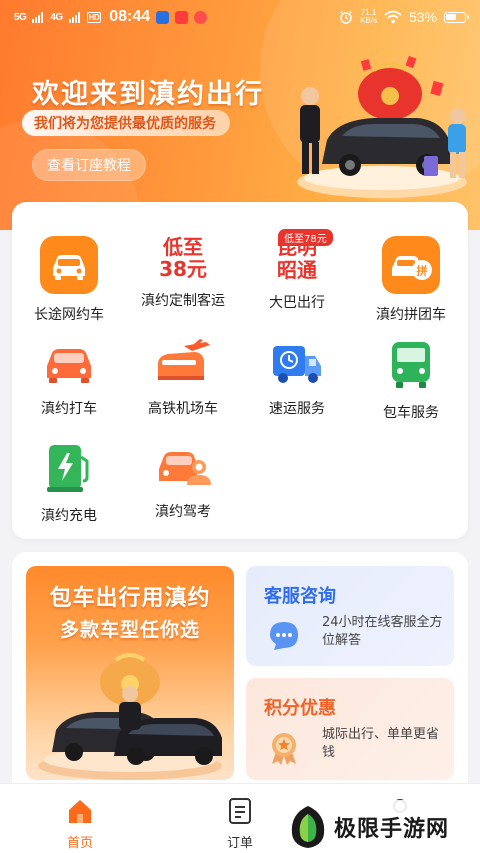 Image resolution: width=480 pixels, height=853 pixels. I want to click on charter-promo-banner: 包车出行用滇约 多款车型任你选, so click(130, 673).